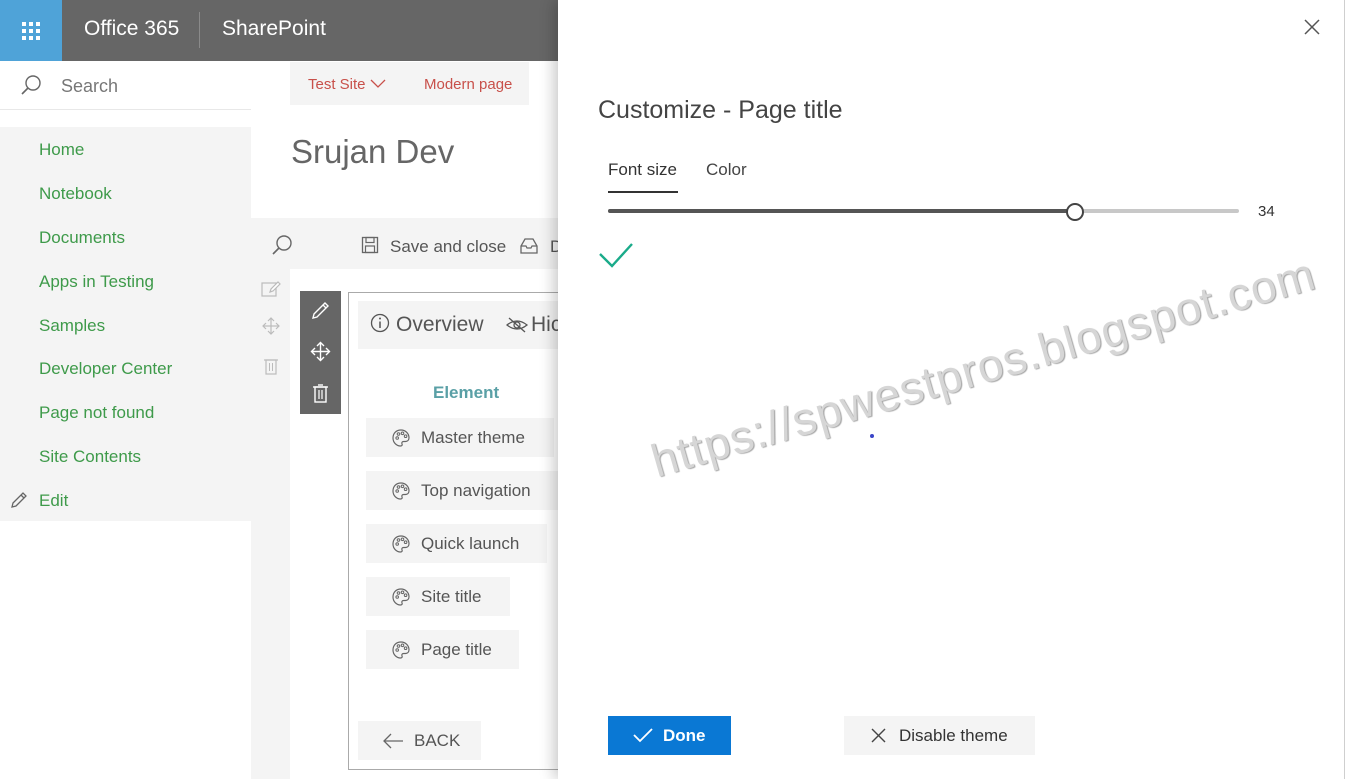 Image resolution: width=1345 pixels, height=779 pixels. I want to click on site-title-button: Site title, so click(438, 596).